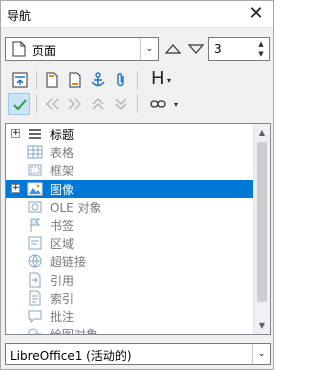 The image size is (320, 370). I want to click on spin-up-icon: ▲, so click(261, 44).